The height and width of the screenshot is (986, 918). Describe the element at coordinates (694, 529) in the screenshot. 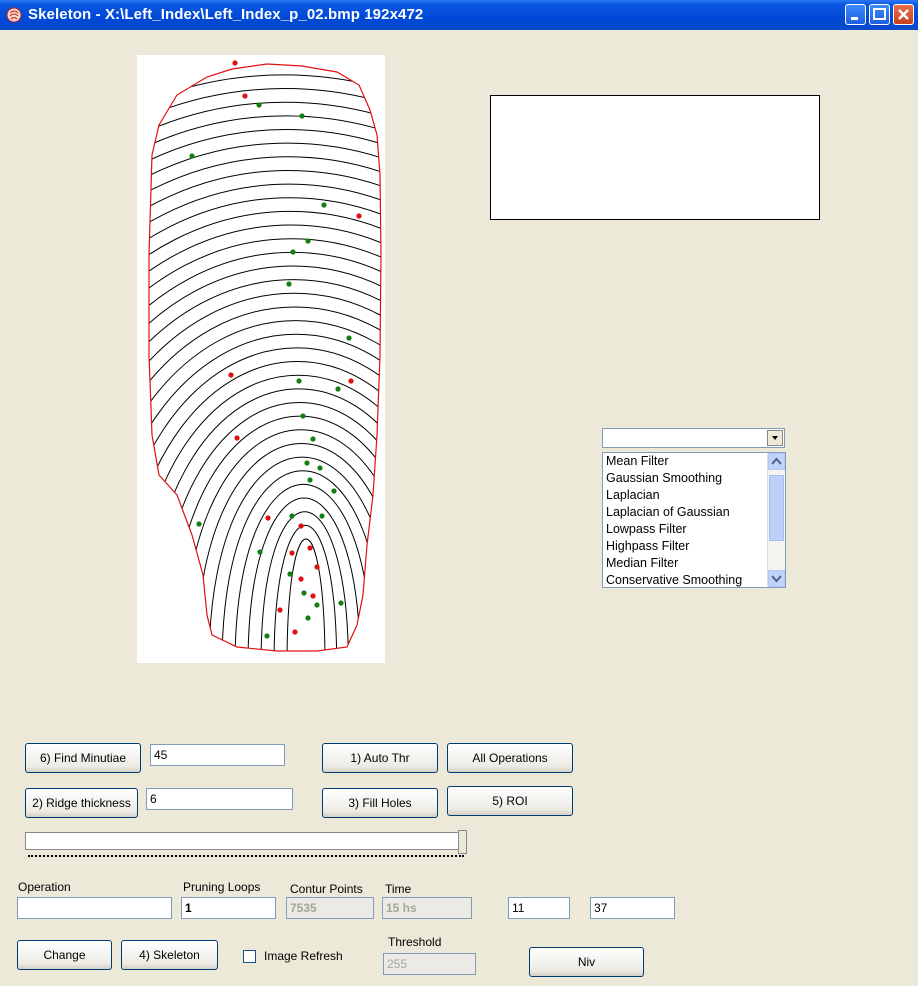

I see `filter-list-item: Lowpass Filter` at that location.